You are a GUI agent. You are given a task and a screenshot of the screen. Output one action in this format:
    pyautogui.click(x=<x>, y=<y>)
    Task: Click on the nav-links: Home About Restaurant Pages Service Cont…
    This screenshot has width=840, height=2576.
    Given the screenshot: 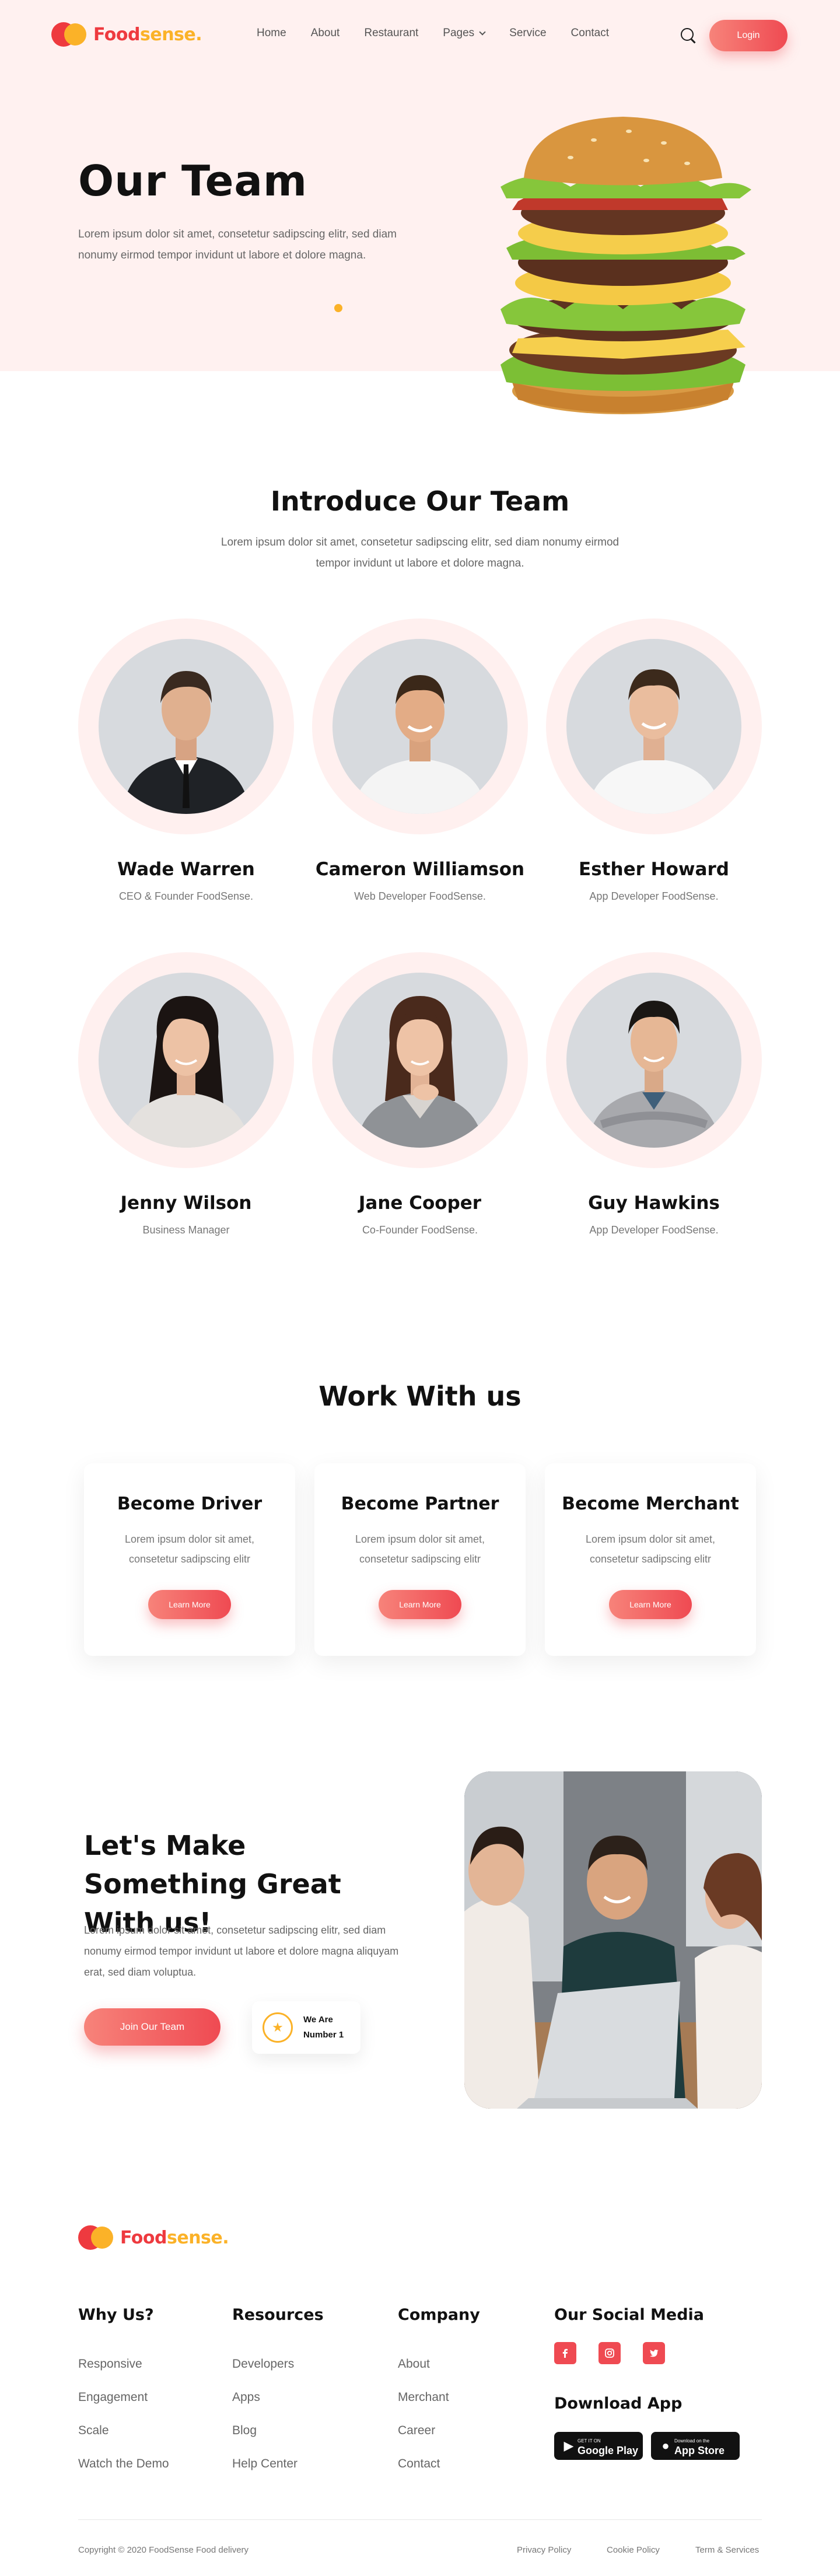 What is the action you would take?
    pyautogui.click(x=445, y=33)
    